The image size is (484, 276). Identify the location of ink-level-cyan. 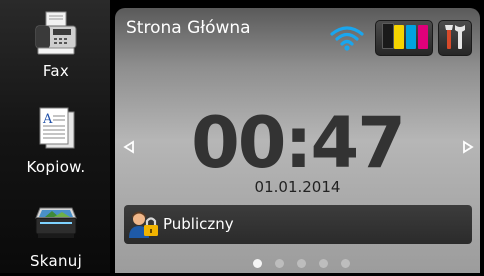
(411, 37).